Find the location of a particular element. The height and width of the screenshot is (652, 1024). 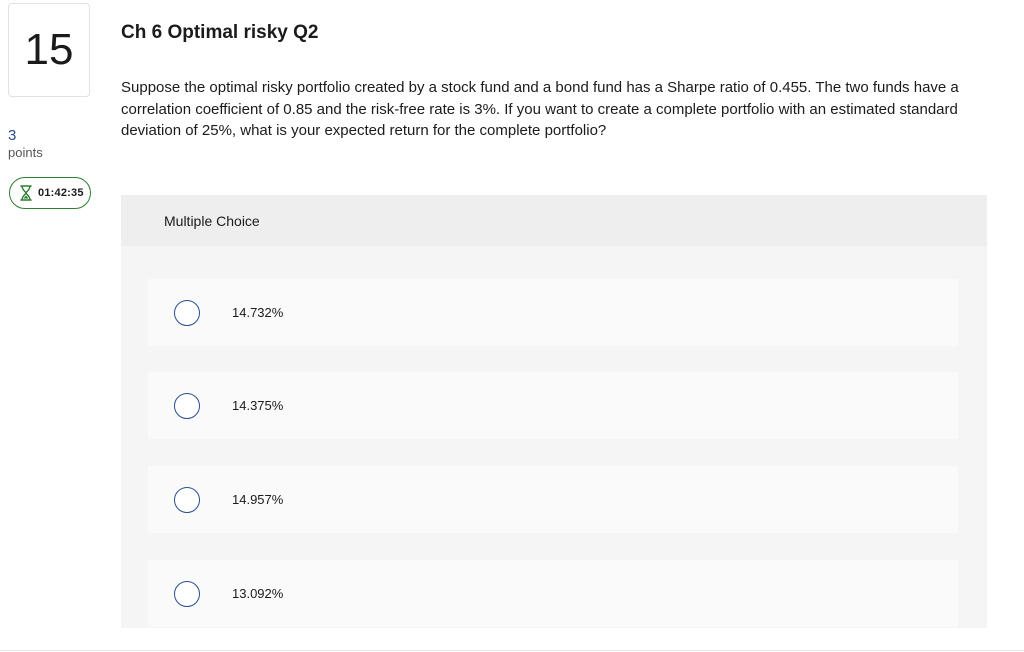

hourglass-icon is located at coordinates (26, 193).